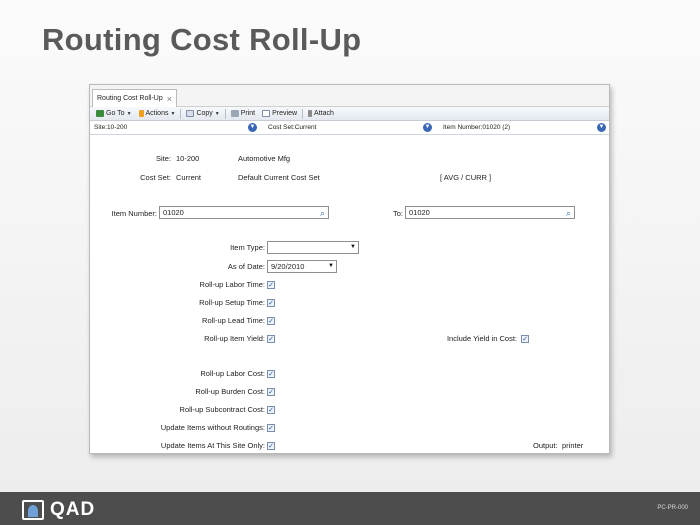 The width and height of the screenshot is (700, 525). What do you see at coordinates (271, 392) in the screenshot?
I see `burden-cost-checkbox: ✓` at bounding box center [271, 392].